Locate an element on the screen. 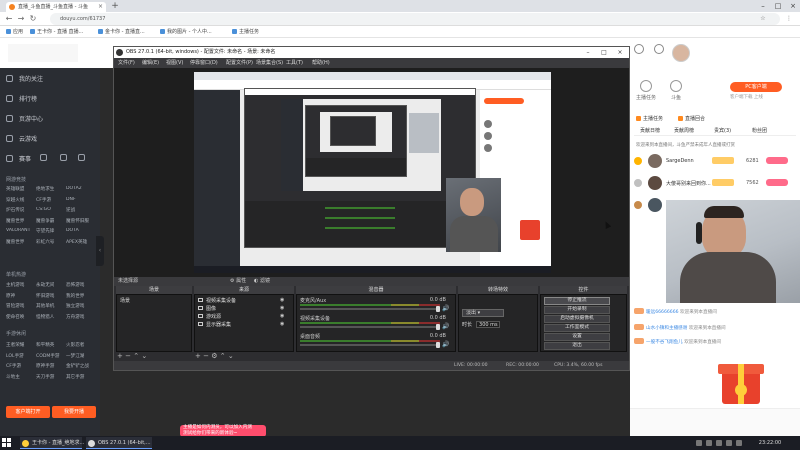 The width and height of the screenshot is (800, 450). virtual-camera-button: 启动虚拟摄像机 is located at coordinates (577, 319).